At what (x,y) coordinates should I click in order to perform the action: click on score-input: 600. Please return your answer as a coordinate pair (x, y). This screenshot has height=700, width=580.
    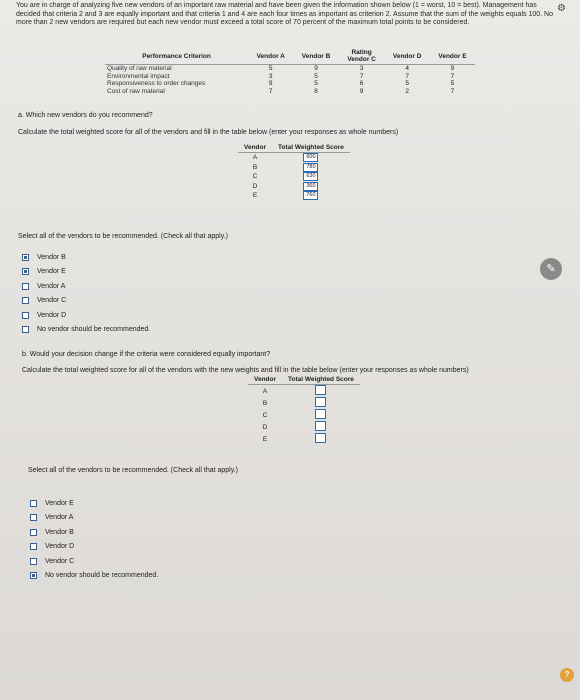
    Looking at the image, I should click on (311, 158).